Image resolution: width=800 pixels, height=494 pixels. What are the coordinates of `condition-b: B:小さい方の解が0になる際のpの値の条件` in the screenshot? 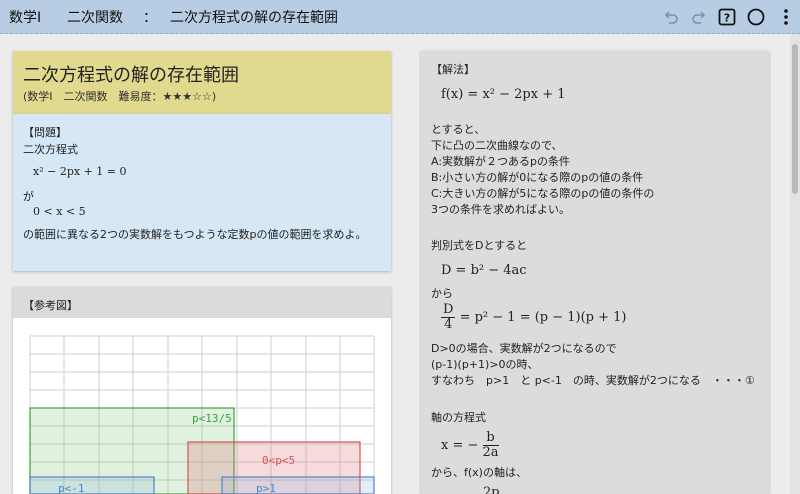 It's located at (537, 177).